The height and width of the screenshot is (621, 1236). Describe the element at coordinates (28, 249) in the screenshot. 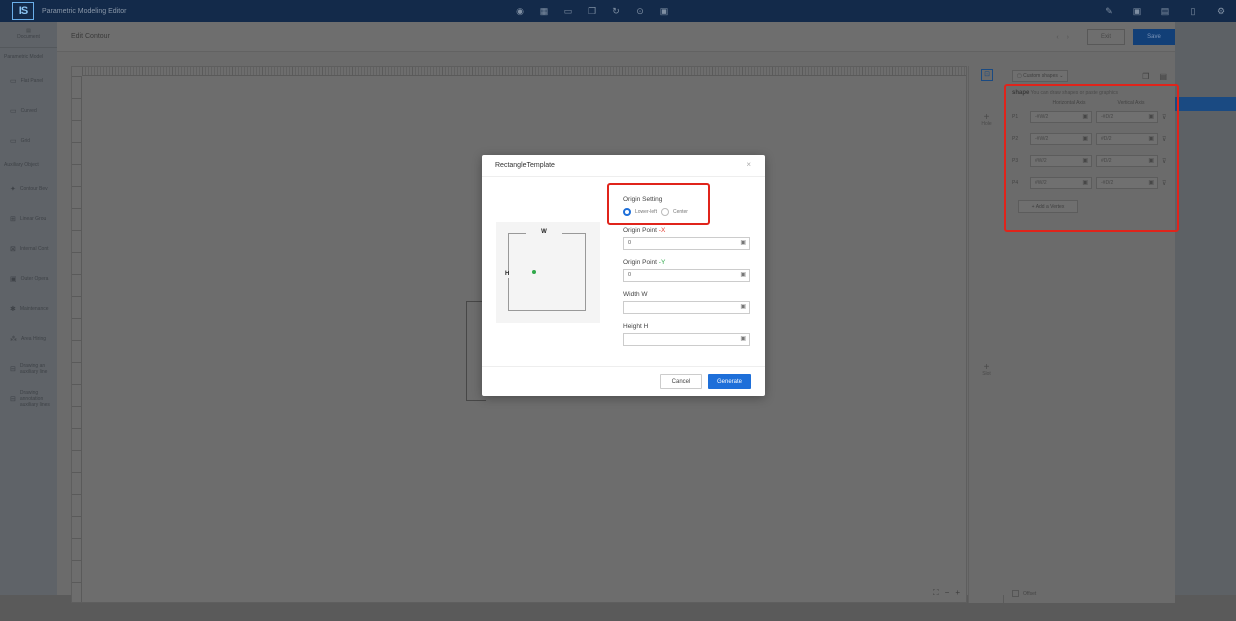

I see `nav-item-aux: ⊠ Internal Cont` at that location.